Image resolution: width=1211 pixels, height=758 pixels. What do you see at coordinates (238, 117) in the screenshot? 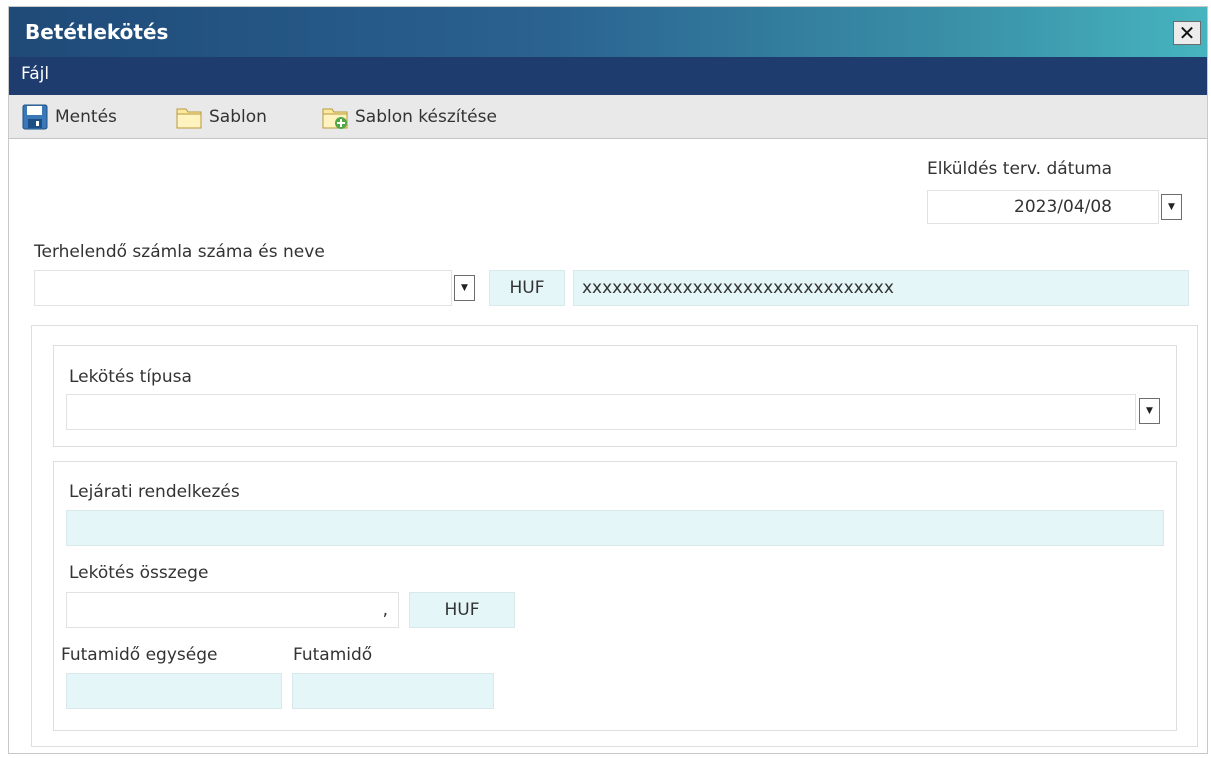
I see `template-label: Sablon` at bounding box center [238, 117].